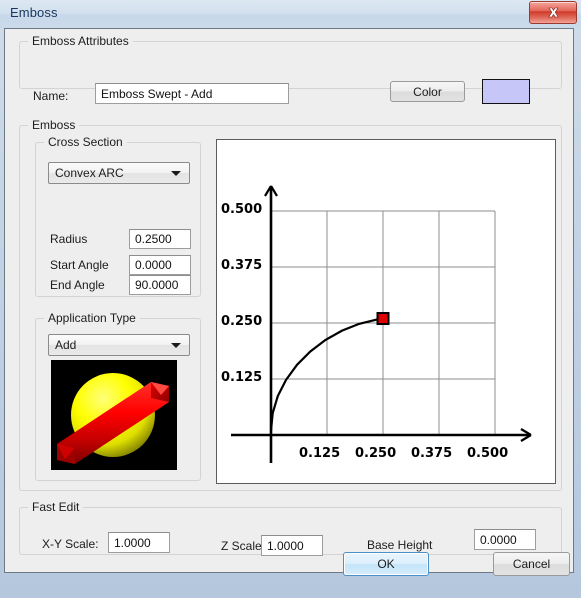  What do you see at coordinates (79, 265) in the screenshot?
I see `start-angle-label: Start Angle` at bounding box center [79, 265].